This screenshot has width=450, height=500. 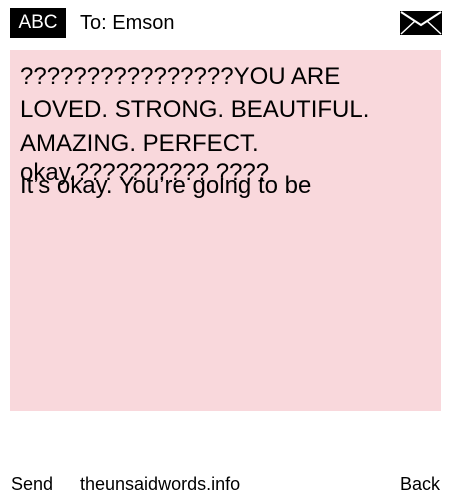 What do you see at coordinates (421, 23) in the screenshot?
I see `envelope-icon` at bounding box center [421, 23].